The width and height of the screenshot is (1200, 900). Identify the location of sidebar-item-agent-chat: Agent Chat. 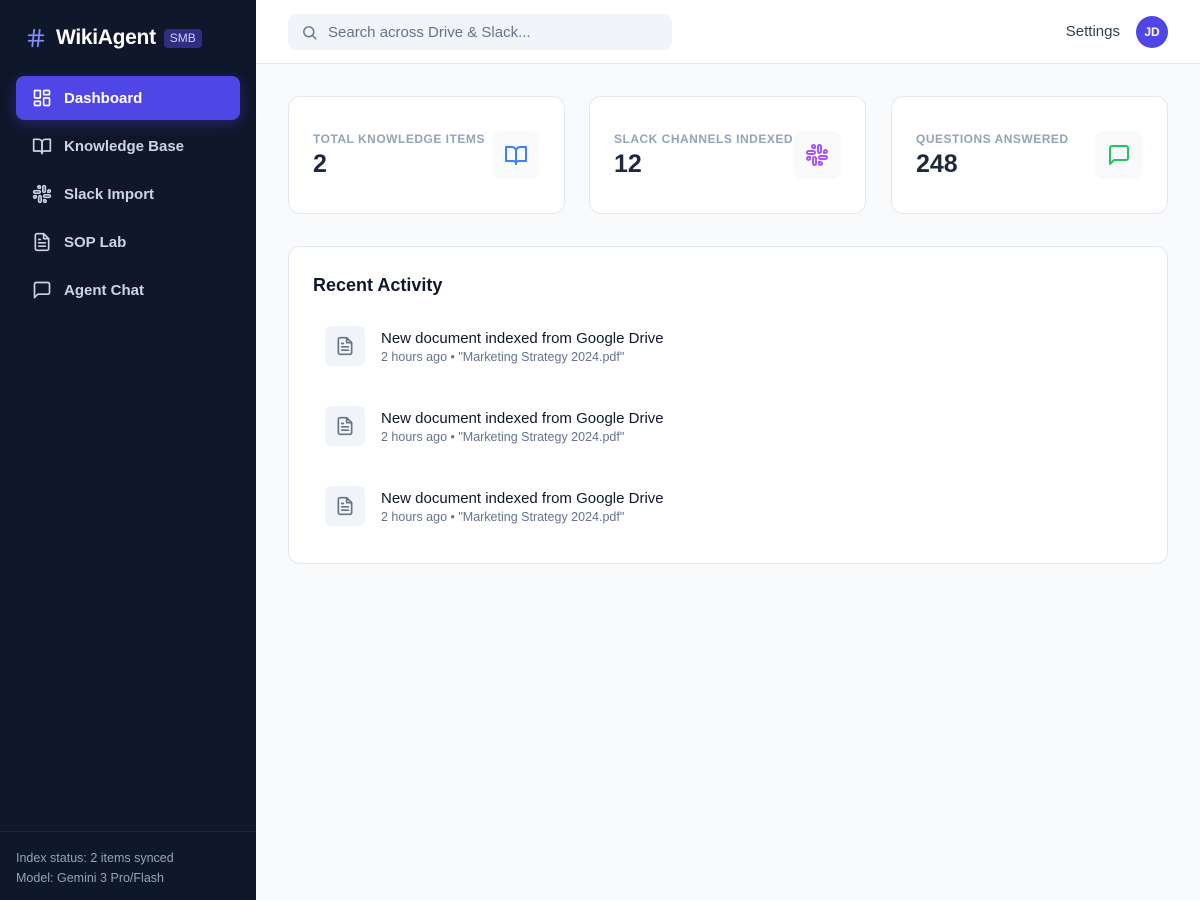
(128, 290).